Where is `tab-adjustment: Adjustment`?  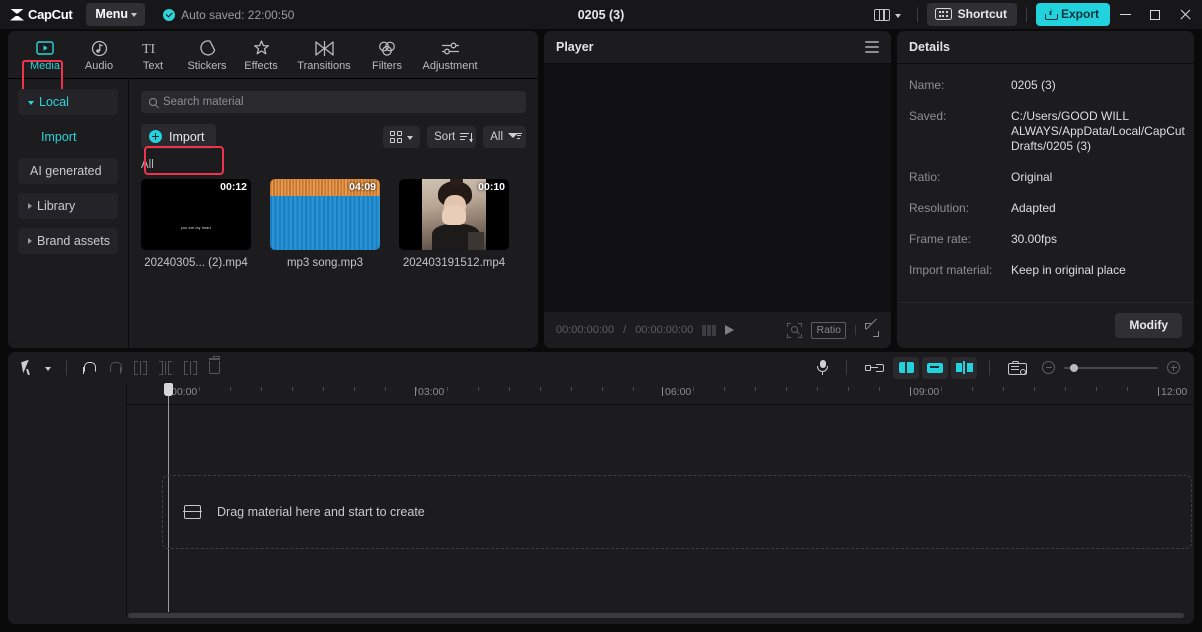 tab-adjustment: Adjustment is located at coordinates (450, 54).